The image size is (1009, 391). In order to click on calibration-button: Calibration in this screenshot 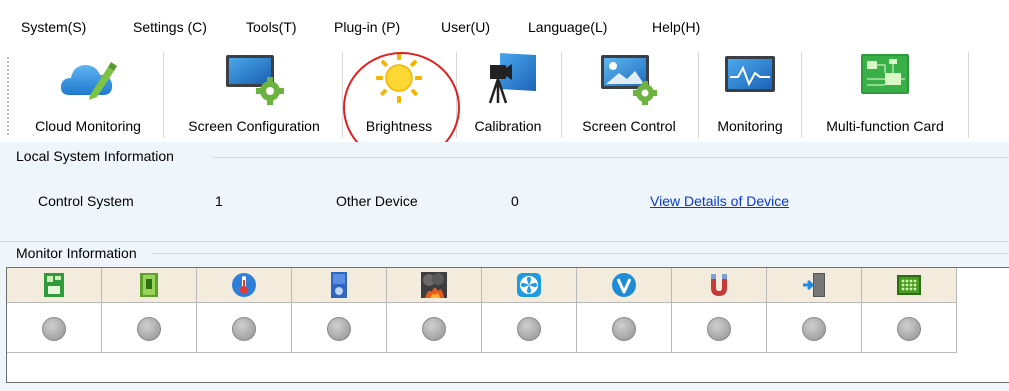, I will do `click(508, 93)`.